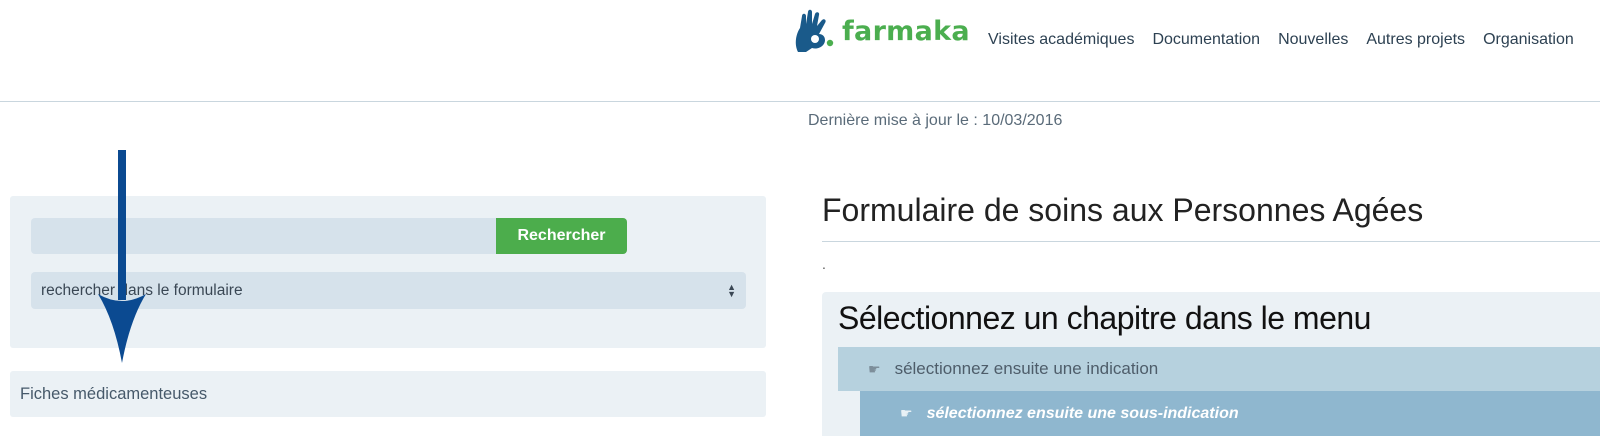 Image resolution: width=1600 pixels, height=436 pixels. What do you see at coordinates (800, 101) in the screenshot?
I see `header-divider` at bounding box center [800, 101].